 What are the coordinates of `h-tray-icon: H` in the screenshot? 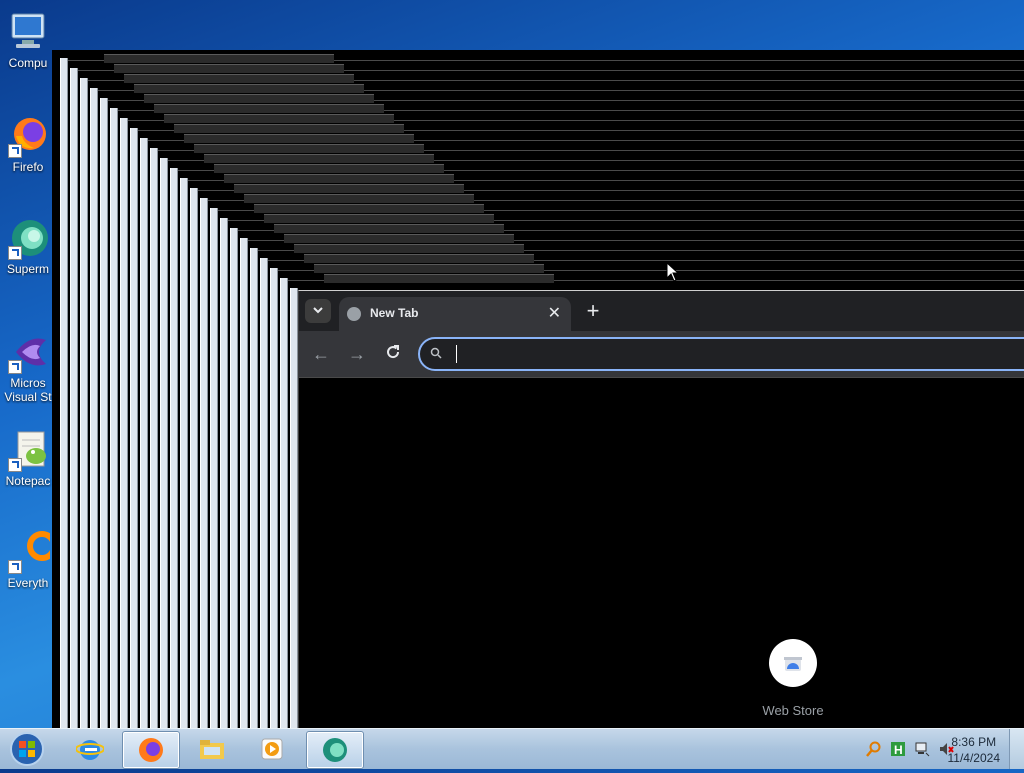 It's located at (898, 749).